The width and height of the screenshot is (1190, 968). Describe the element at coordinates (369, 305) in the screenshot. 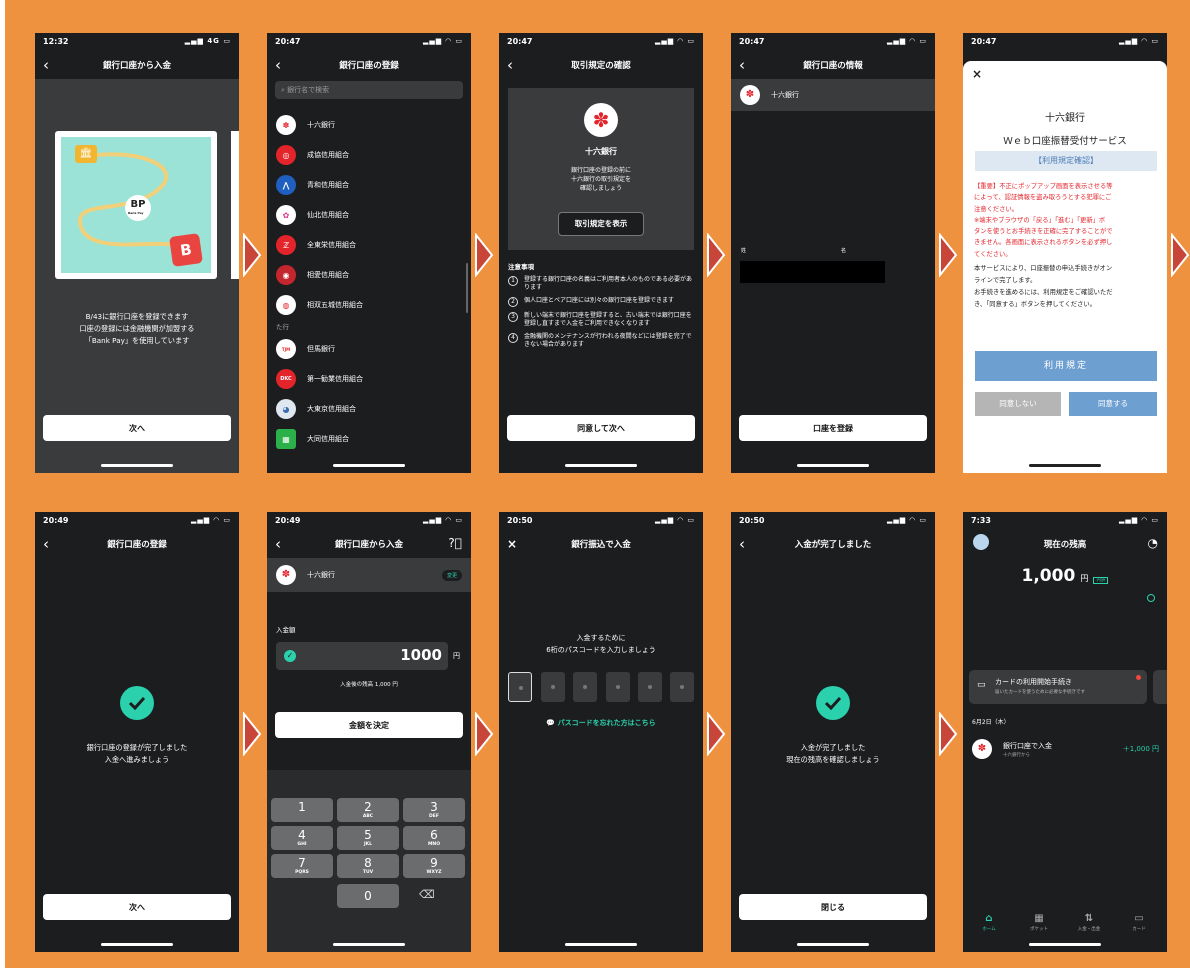

I see `list-item: ◍ 相双五城信用組合` at that location.